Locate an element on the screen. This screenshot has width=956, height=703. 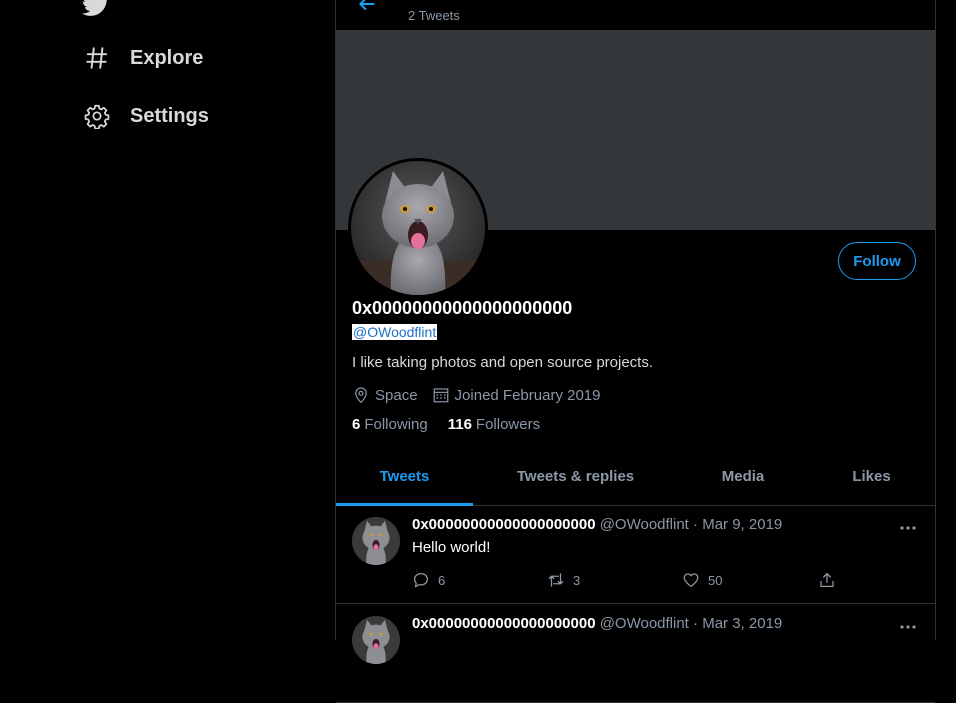
following-label: Following is located at coordinates (396, 424).